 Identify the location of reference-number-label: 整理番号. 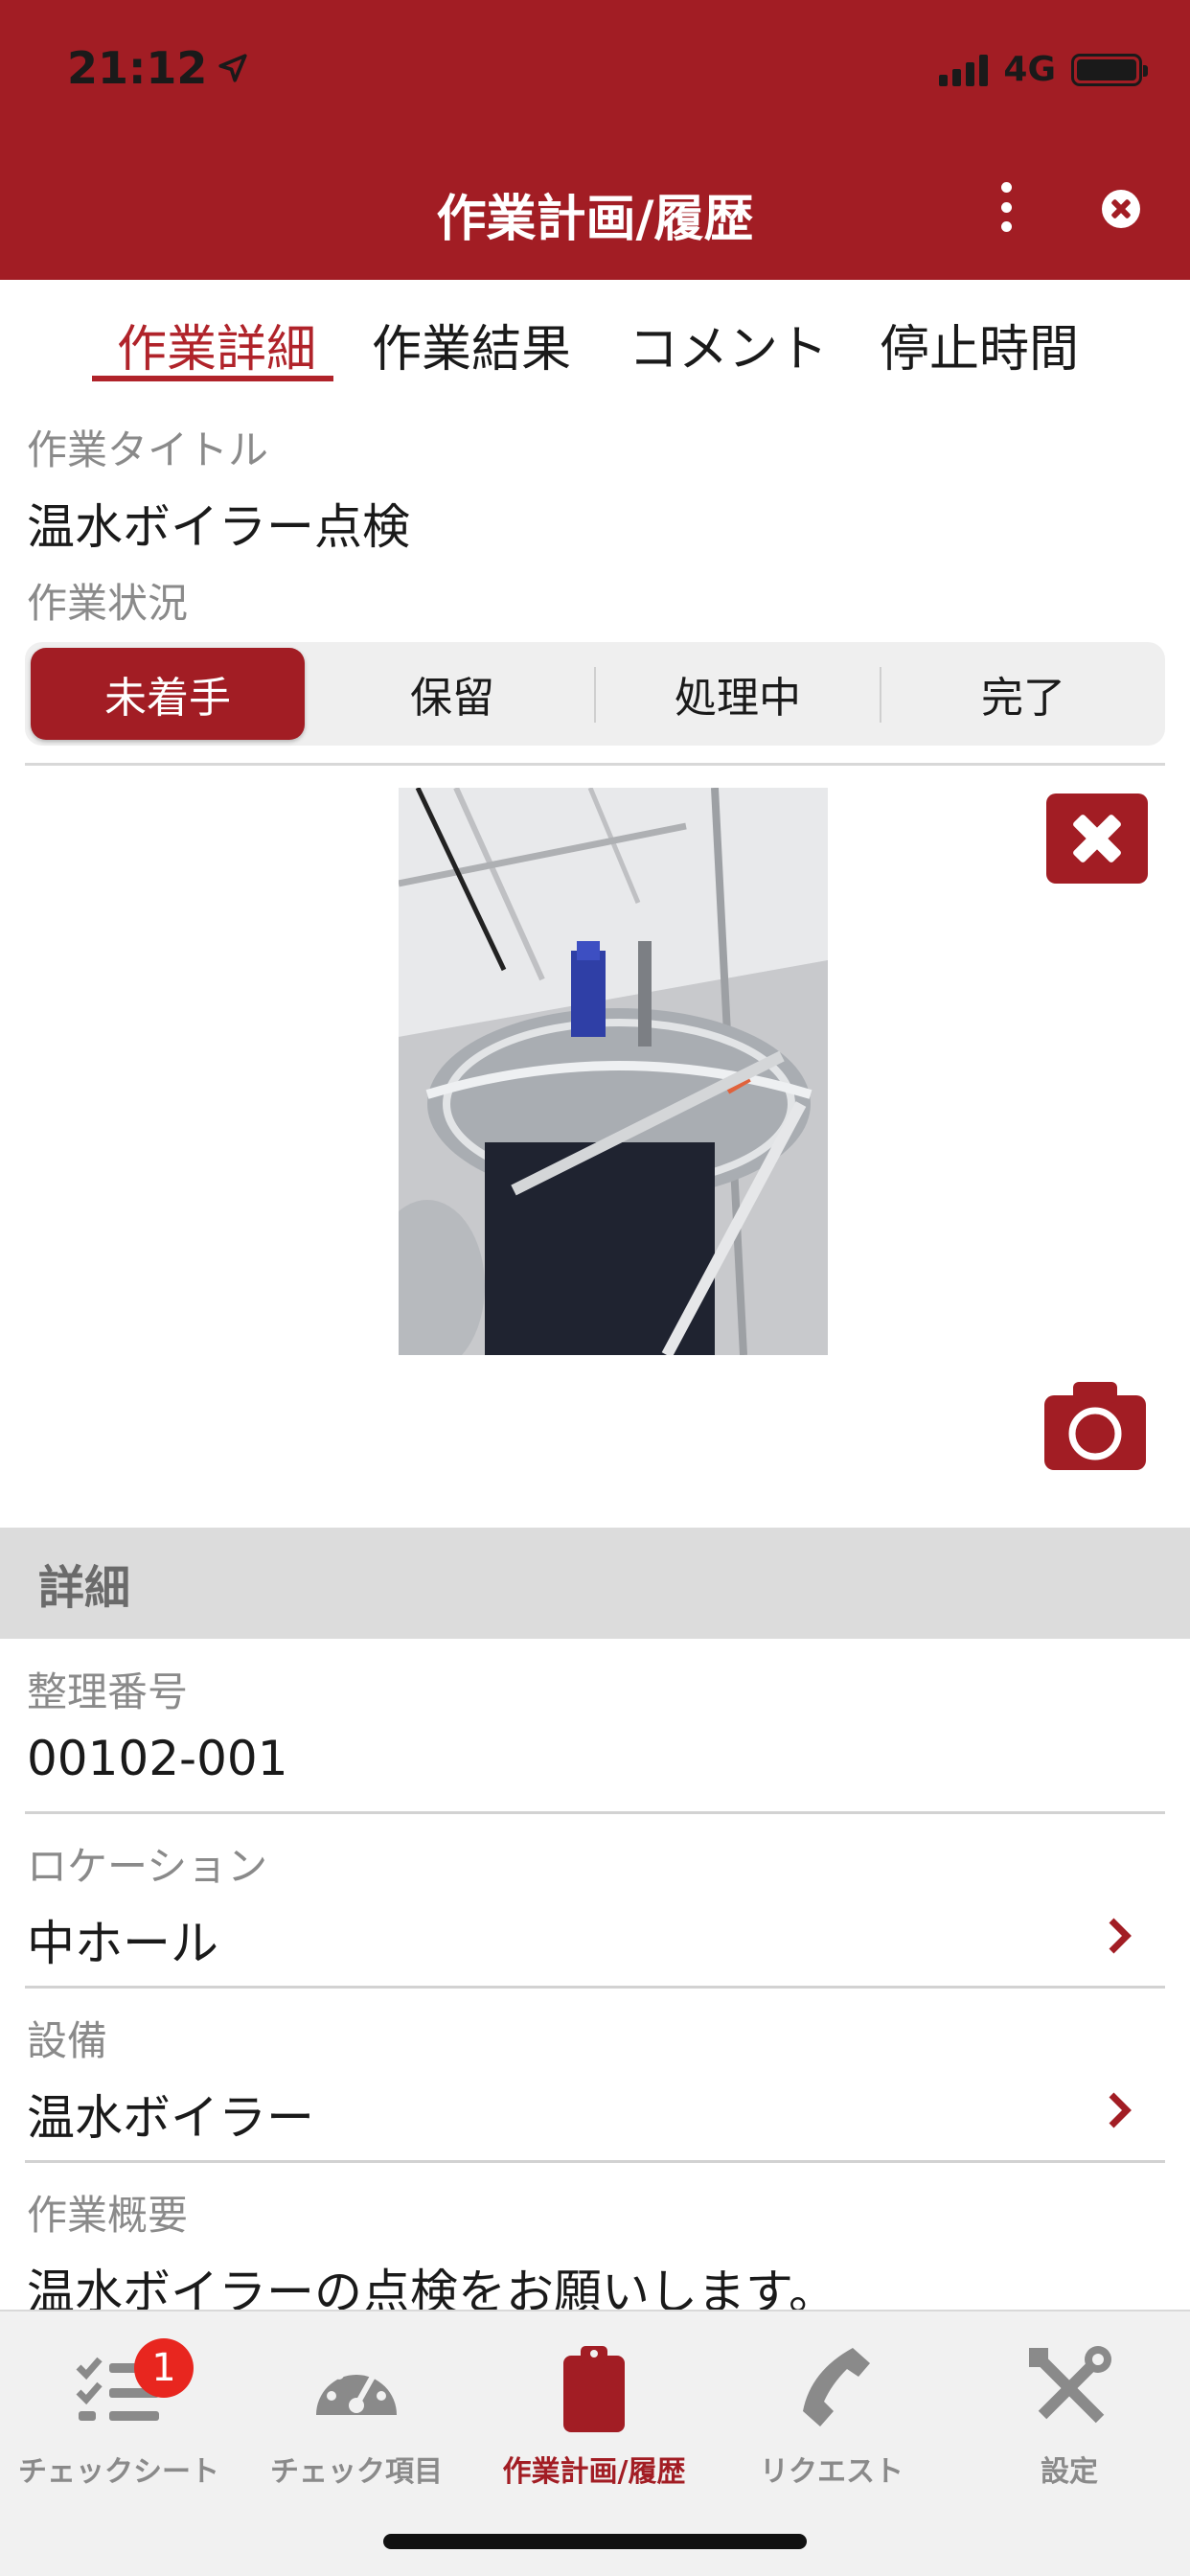
(108, 1691).